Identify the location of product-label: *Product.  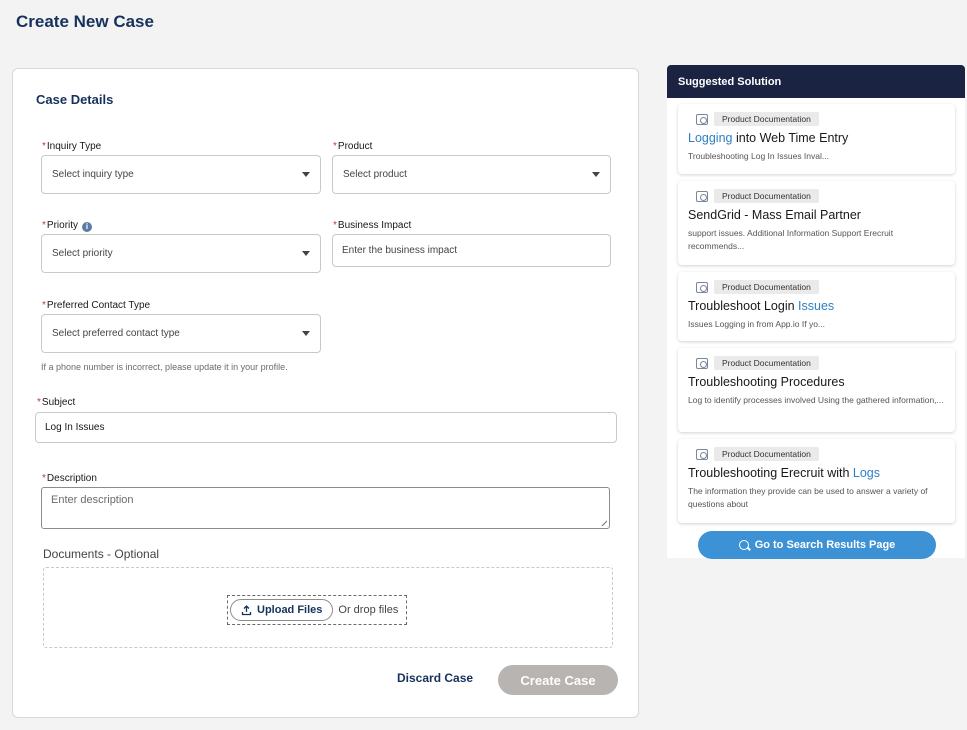
(352, 146).